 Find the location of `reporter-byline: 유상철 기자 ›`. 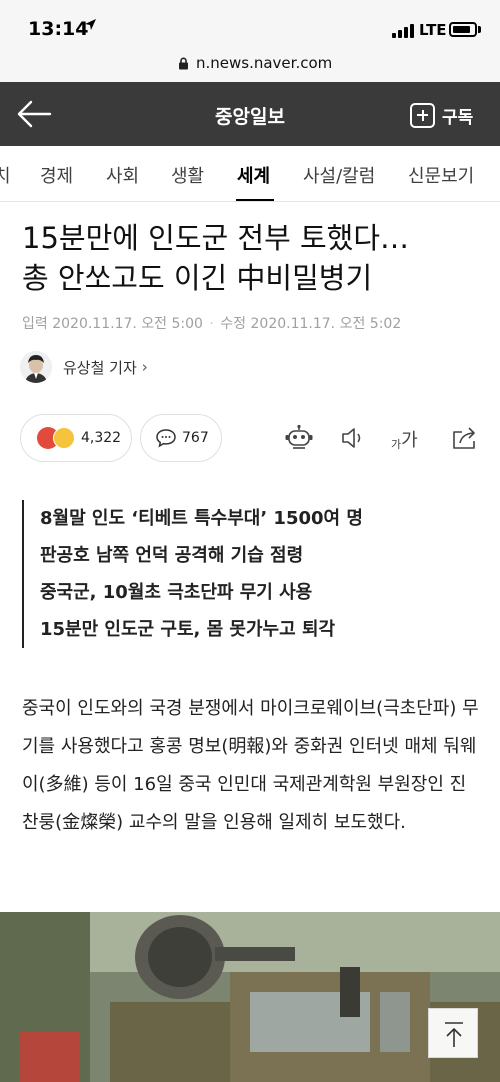

reporter-byline: 유상철 기자 › is located at coordinates (84, 367).